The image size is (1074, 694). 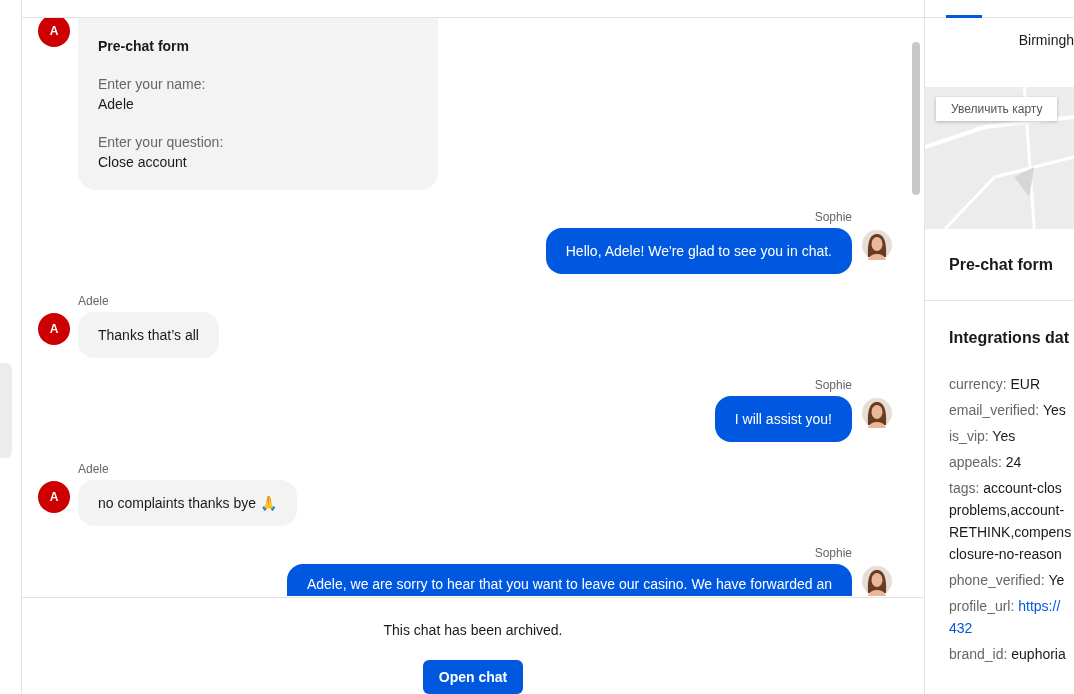 What do you see at coordinates (961, 628) in the screenshot?
I see `profile-link: 432` at bounding box center [961, 628].